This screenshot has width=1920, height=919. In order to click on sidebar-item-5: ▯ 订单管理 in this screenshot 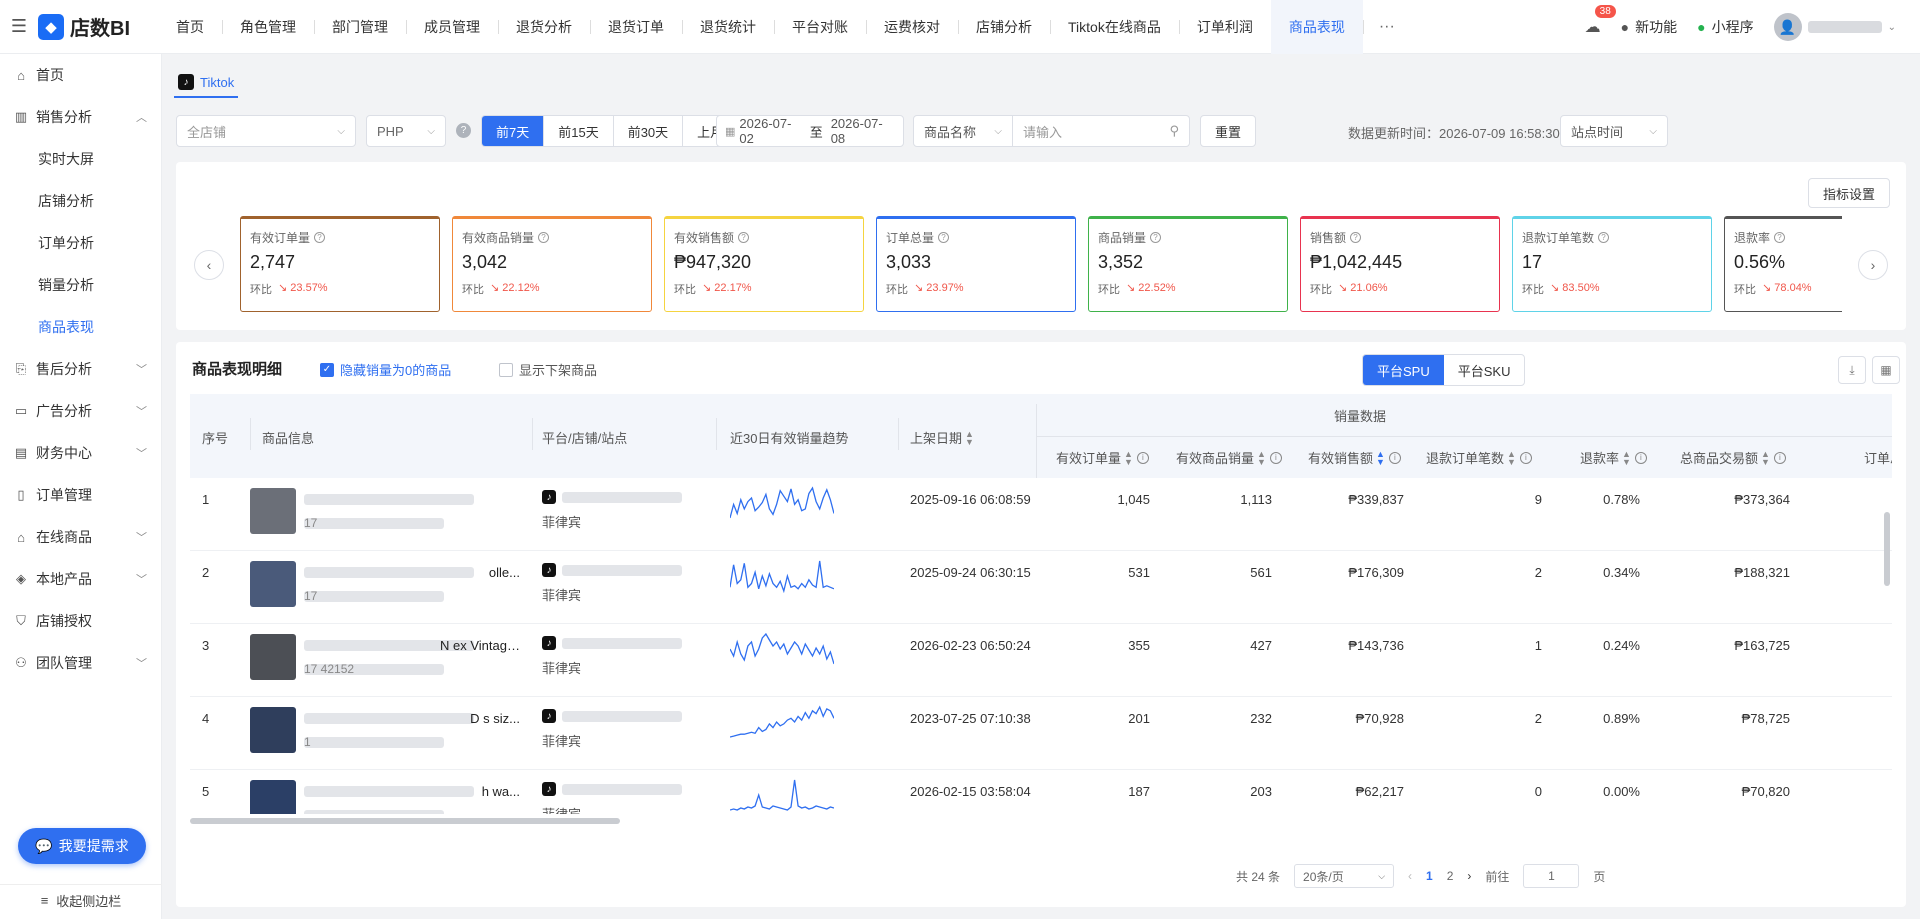, I will do `click(80, 495)`.